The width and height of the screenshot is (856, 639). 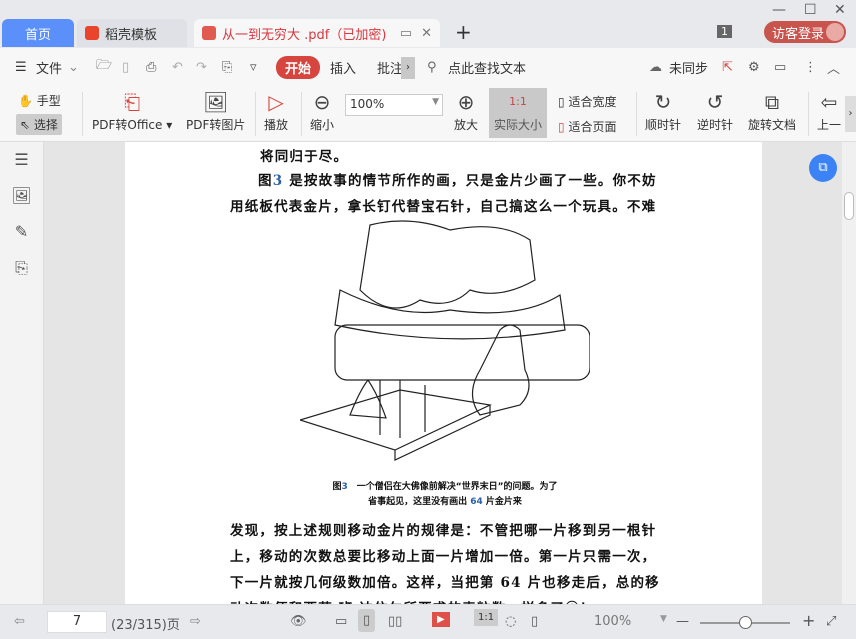 I want to click on single-page-icon: ▯, so click(x=367, y=620).